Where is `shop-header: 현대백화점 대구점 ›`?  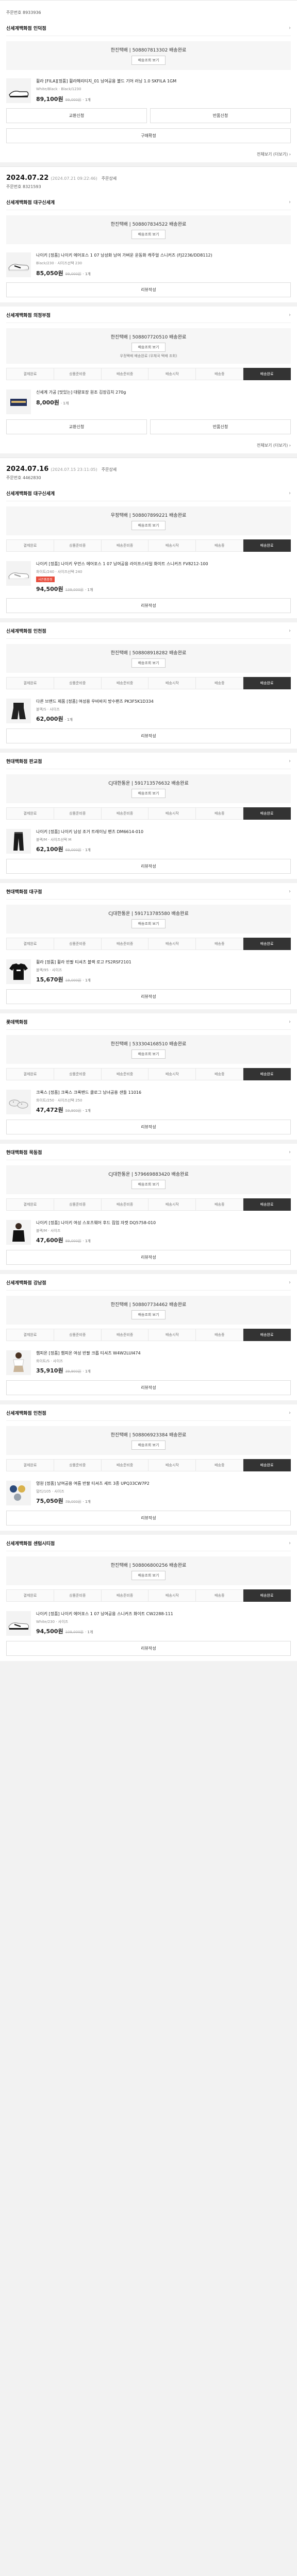
shop-header: 현대백화점 대구점 › is located at coordinates (148, 894).